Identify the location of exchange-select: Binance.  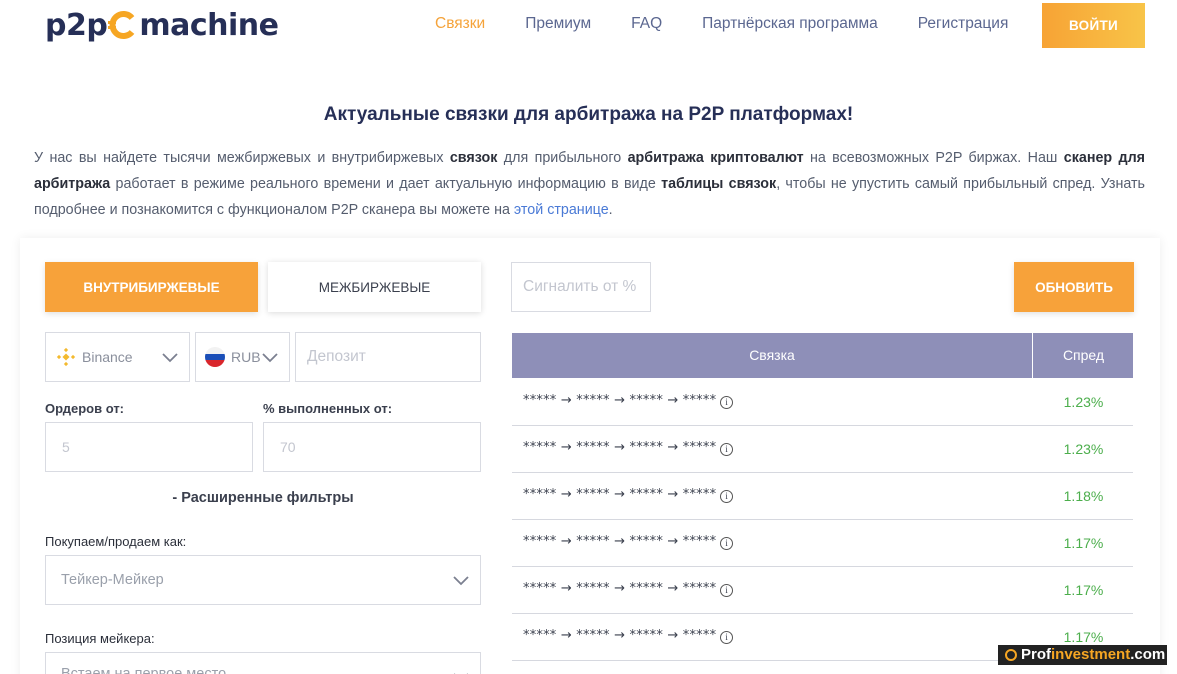
(117, 357).